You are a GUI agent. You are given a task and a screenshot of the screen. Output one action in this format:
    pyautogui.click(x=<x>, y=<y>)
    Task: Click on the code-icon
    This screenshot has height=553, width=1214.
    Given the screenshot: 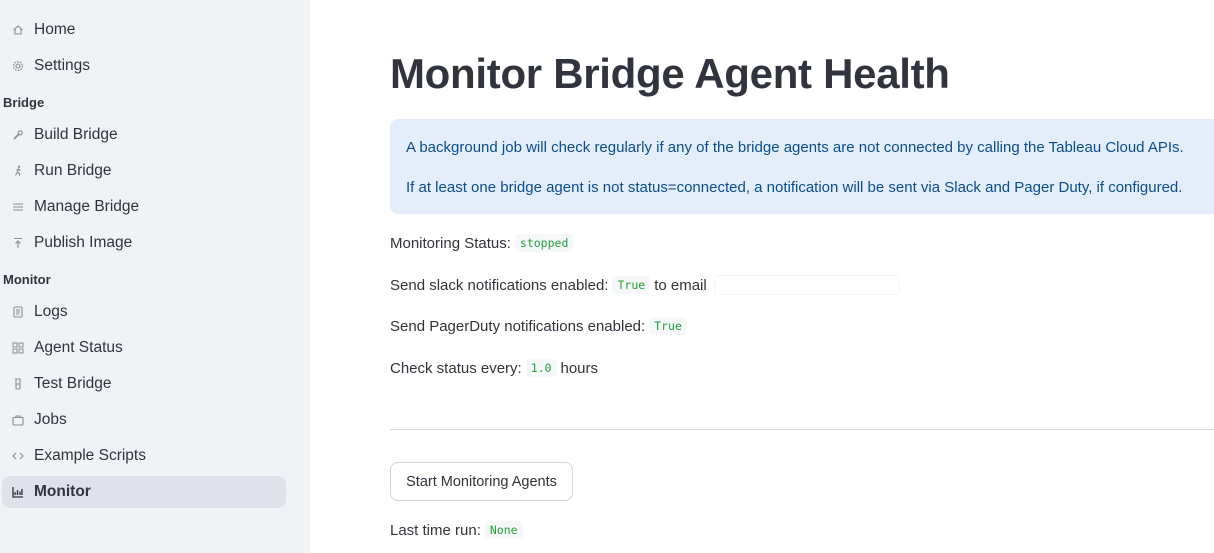 What is the action you would take?
    pyautogui.click(x=18, y=456)
    